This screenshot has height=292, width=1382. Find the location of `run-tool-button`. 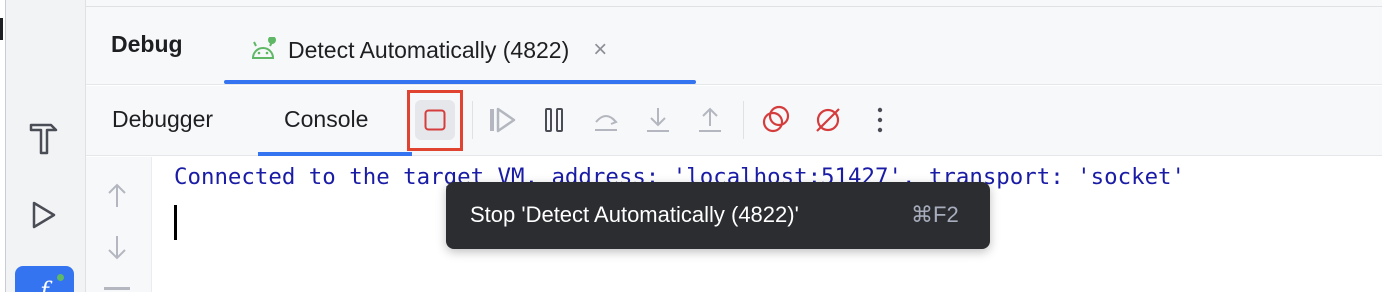

run-tool-button is located at coordinates (43, 215).